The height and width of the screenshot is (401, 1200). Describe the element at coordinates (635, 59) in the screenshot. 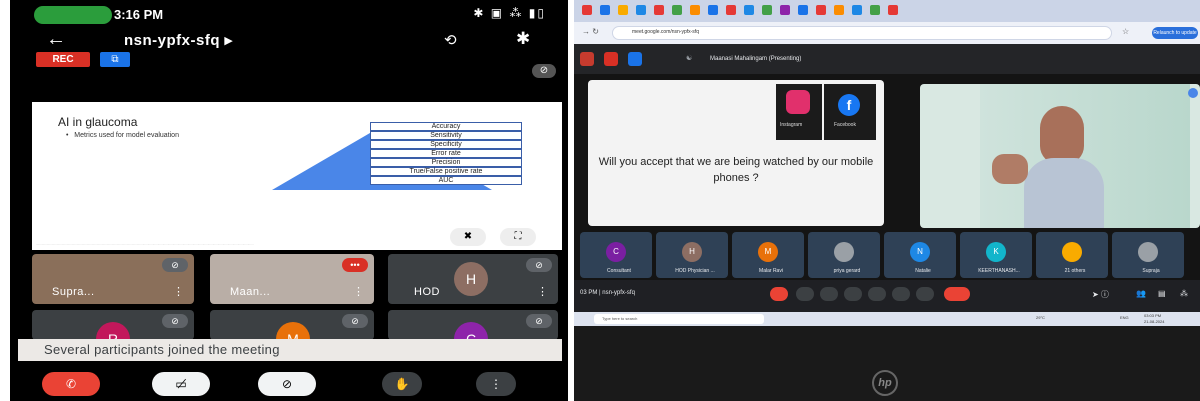

I see `share-icon` at that location.